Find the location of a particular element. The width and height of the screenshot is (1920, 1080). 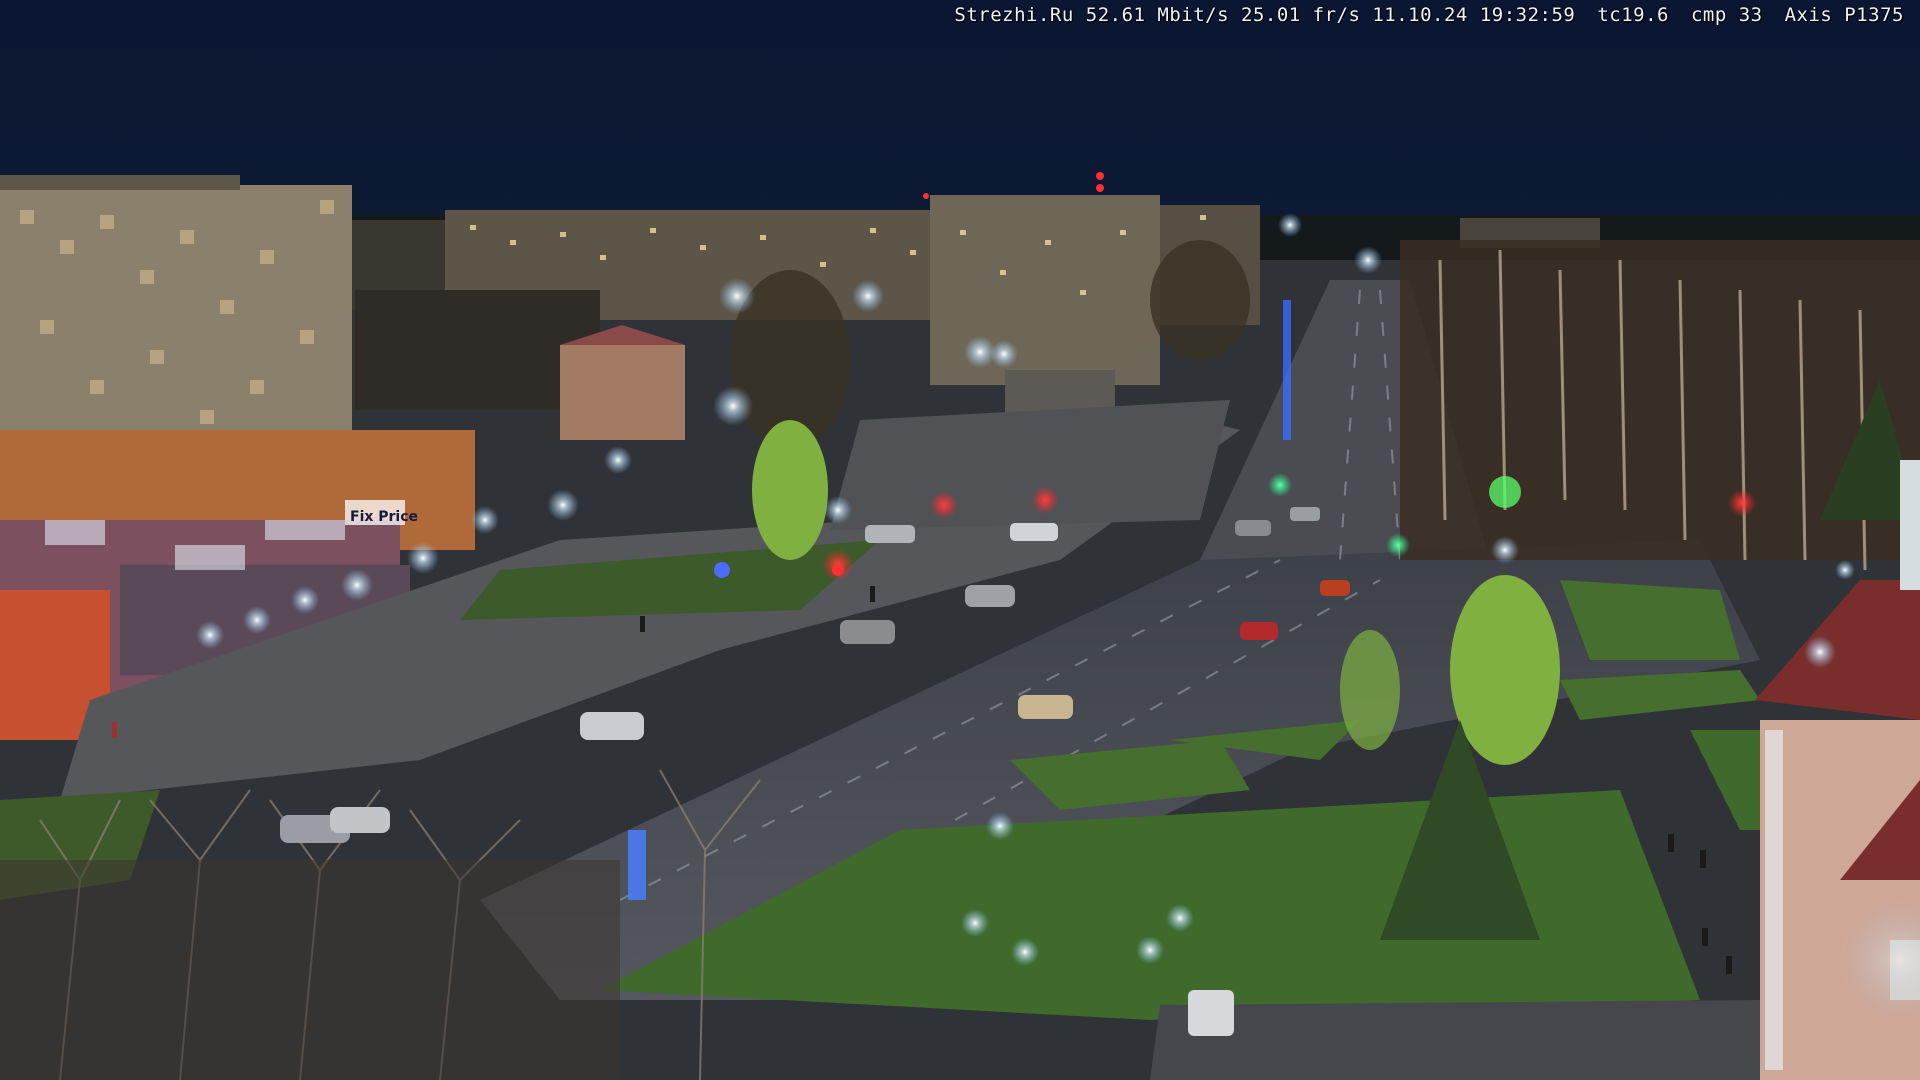

site-name: Strezhi.Ru is located at coordinates (1014, 15).